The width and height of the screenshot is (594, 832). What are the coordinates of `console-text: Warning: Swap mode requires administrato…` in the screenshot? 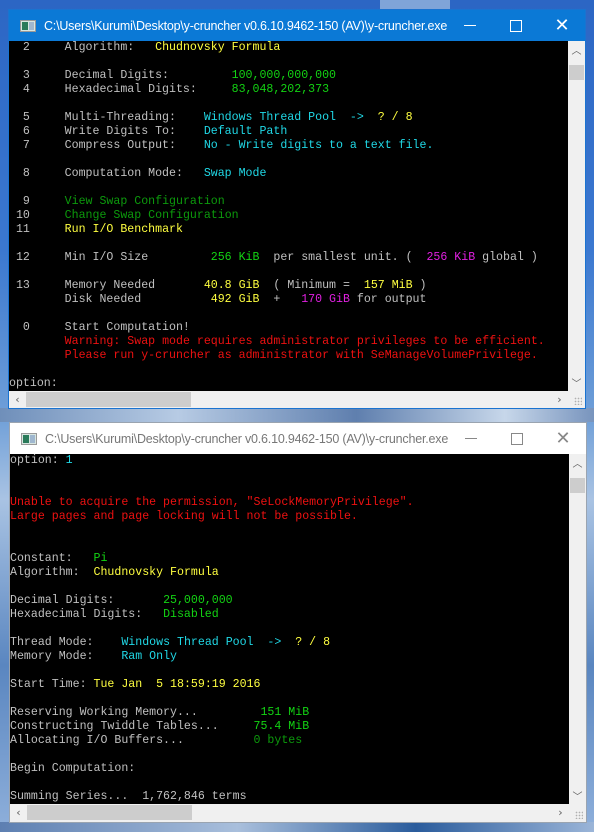 It's located at (304, 341).